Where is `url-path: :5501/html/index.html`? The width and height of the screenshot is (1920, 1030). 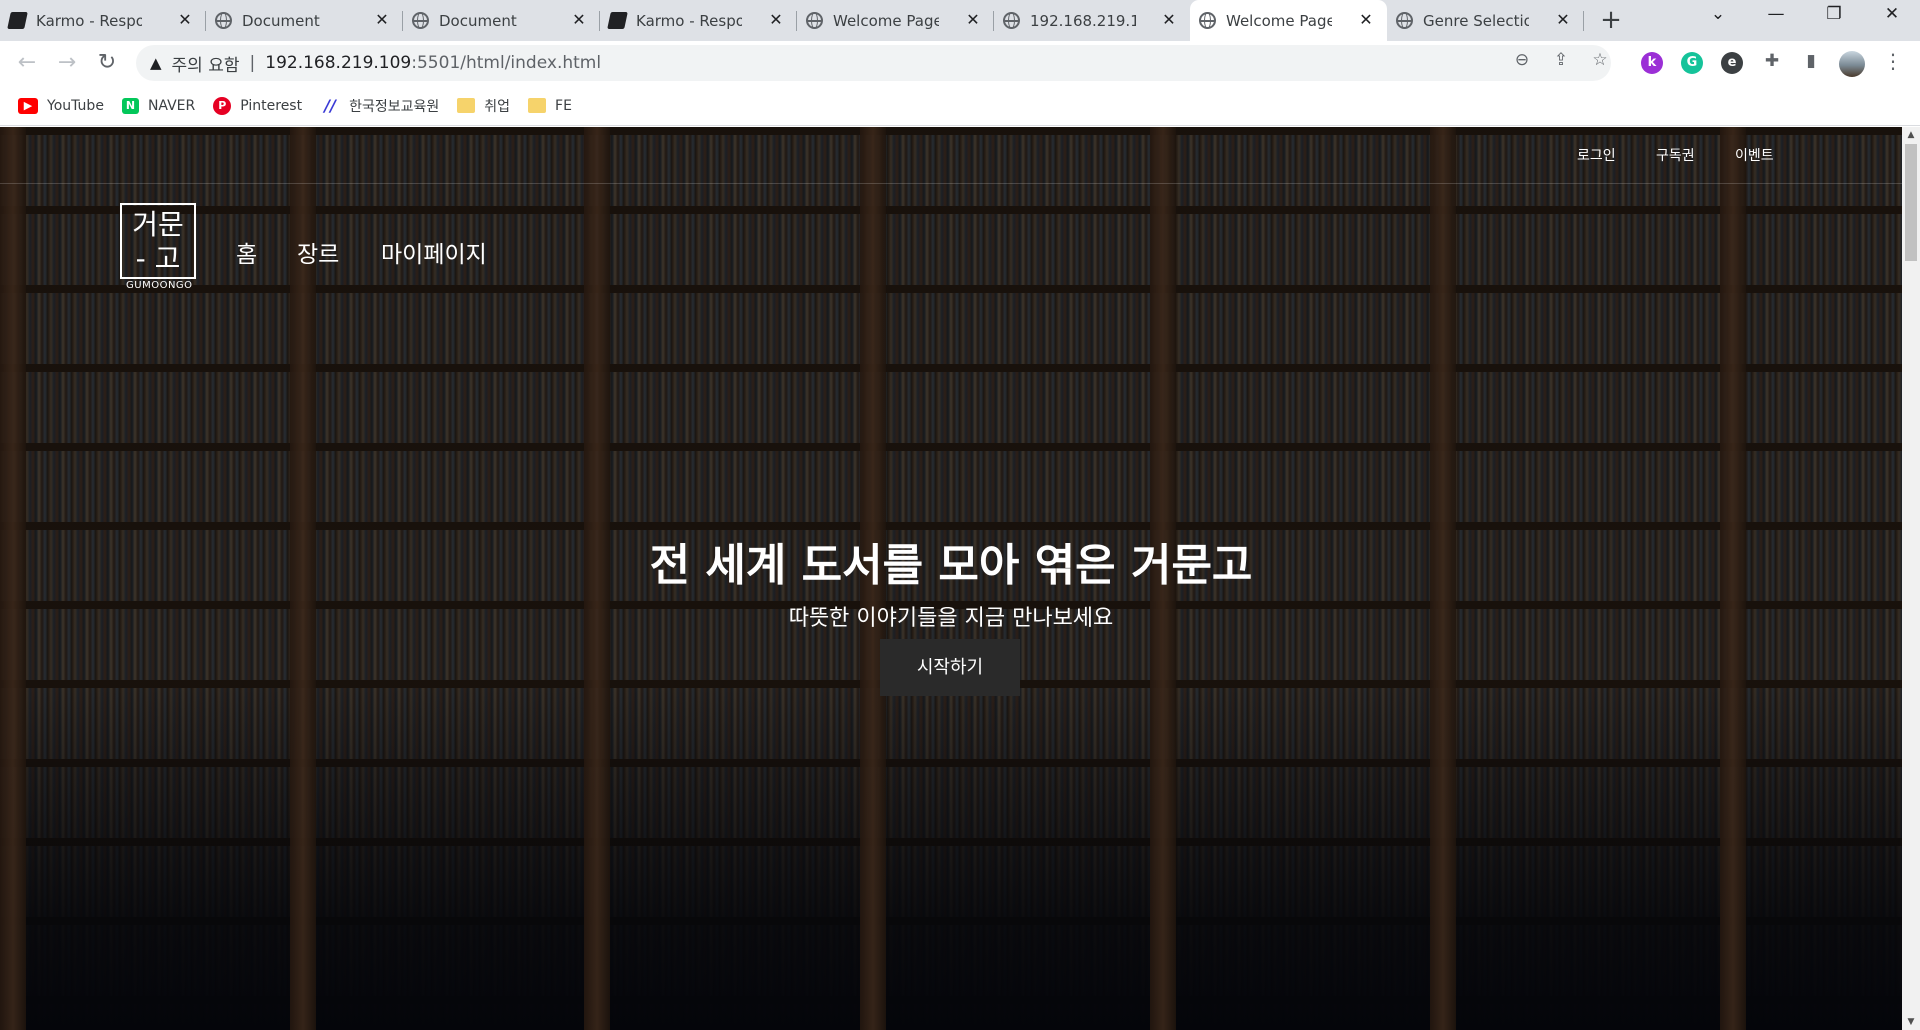 url-path: :5501/html/index.html is located at coordinates (506, 63).